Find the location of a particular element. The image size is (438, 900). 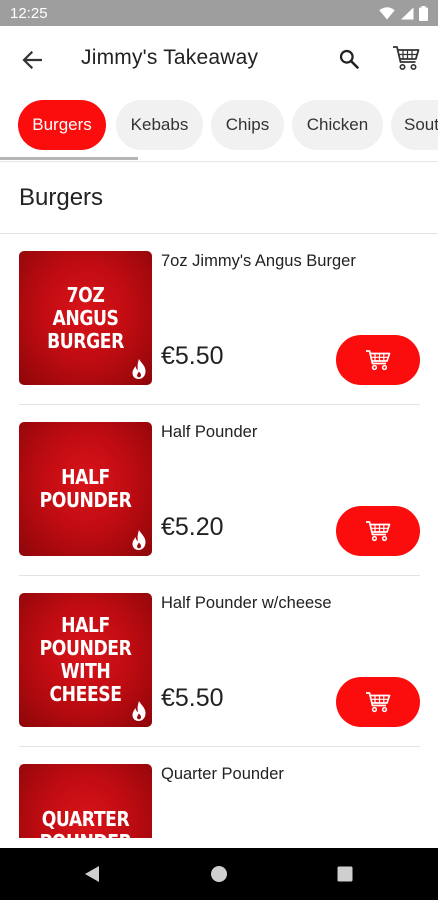

tab-kebabs: Kebabs is located at coordinates (159, 125).